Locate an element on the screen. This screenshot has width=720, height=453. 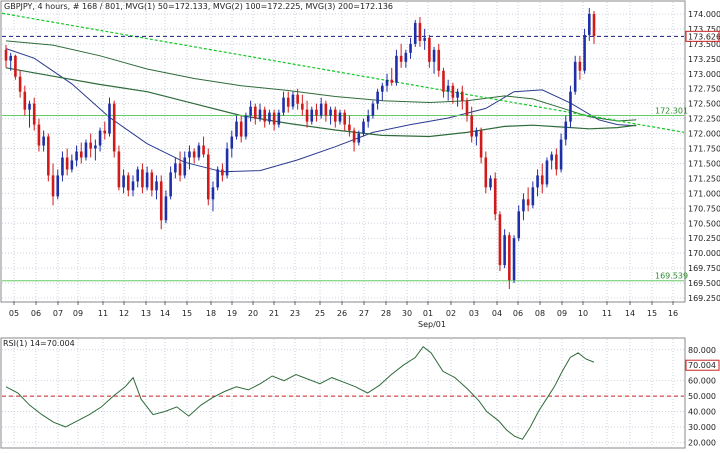
time-tick-label: 04 is located at coordinates (497, 313).